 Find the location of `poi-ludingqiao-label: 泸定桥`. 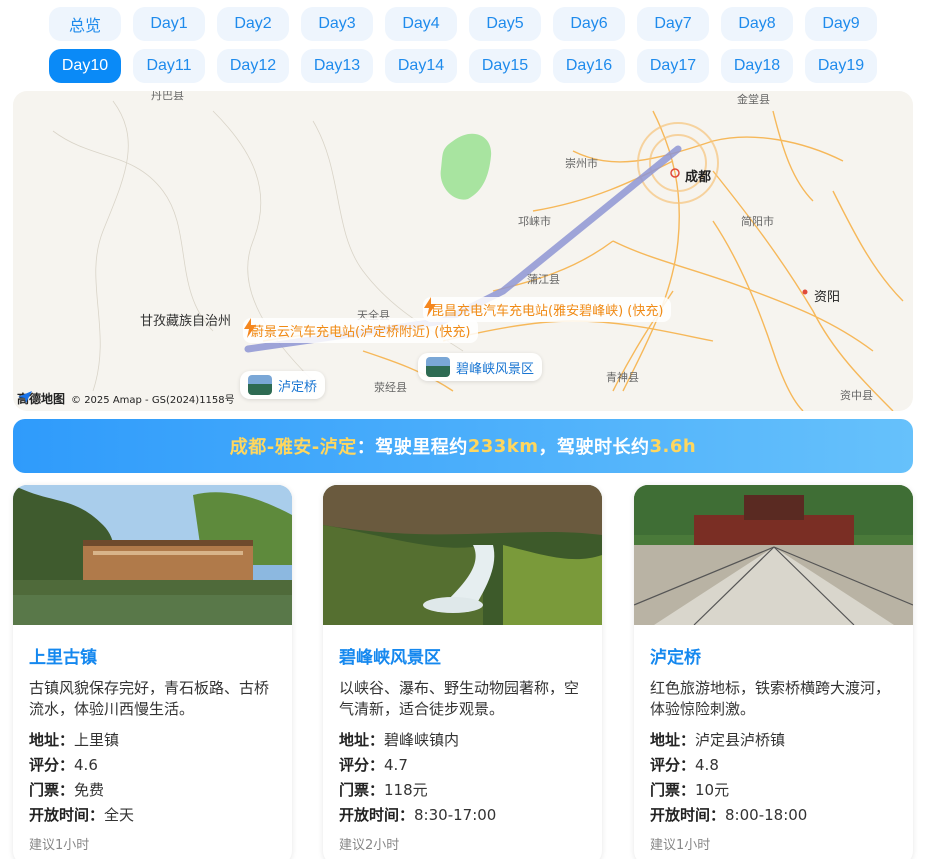

poi-ludingqiao-label: 泸定桥 is located at coordinates (298, 387).